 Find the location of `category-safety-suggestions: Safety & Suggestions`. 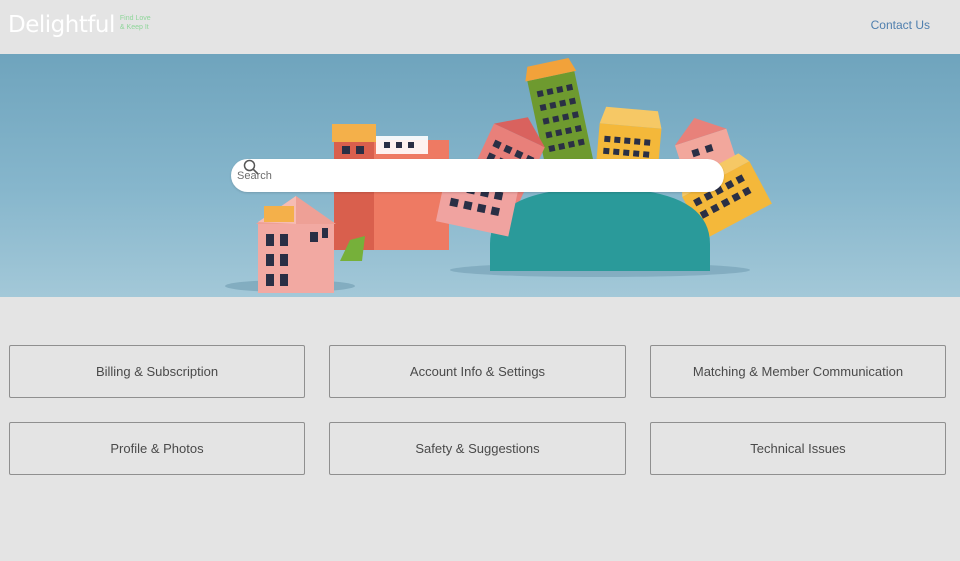

category-safety-suggestions: Safety & Suggestions is located at coordinates (477, 448).